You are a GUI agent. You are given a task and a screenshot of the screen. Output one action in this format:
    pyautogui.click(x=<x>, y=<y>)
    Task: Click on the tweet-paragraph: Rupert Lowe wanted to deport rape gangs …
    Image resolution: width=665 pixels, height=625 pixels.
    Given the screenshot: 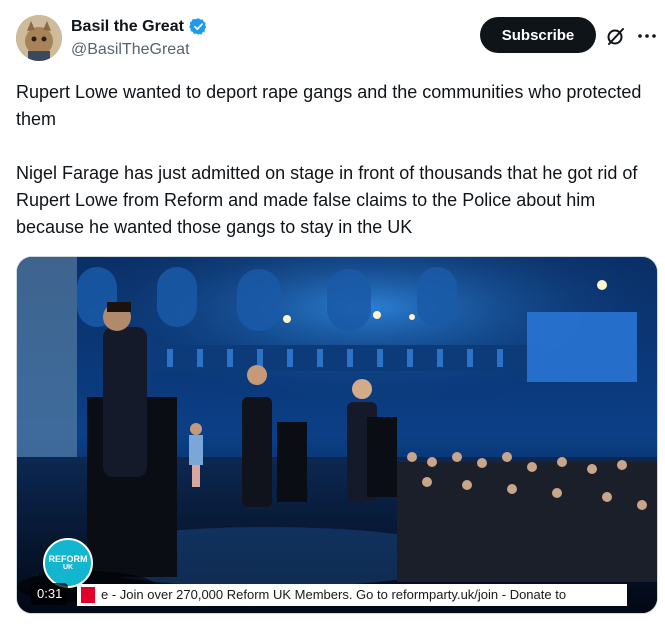 What is the action you would take?
    pyautogui.click(x=329, y=105)
    